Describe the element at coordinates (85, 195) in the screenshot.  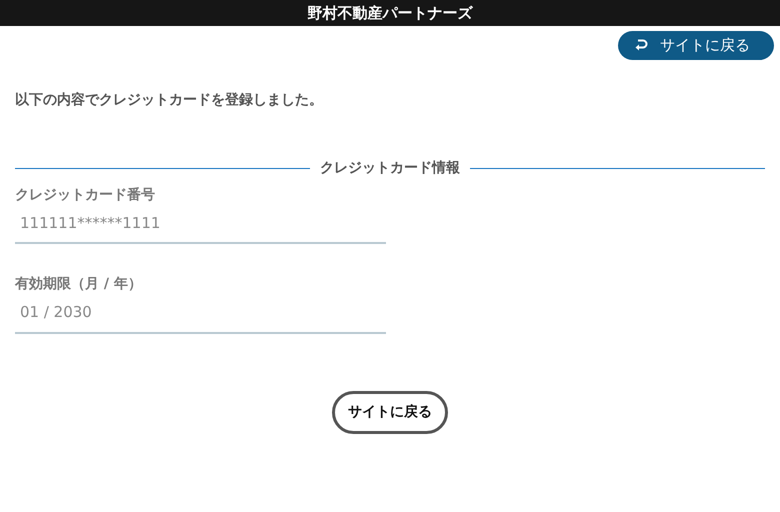
I see `field-label: クレジットカード番号` at that location.